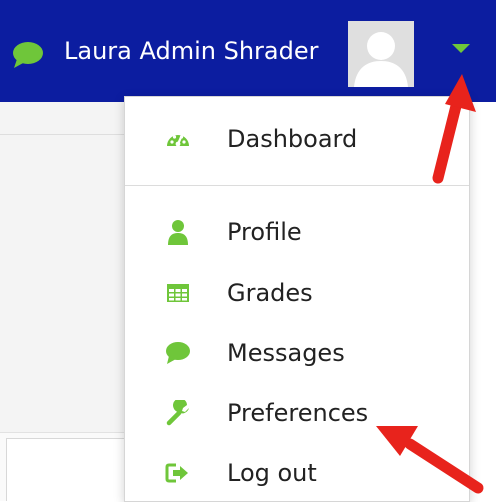 Image resolution: width=496 pixels, height=502 pixels. Describe the element at coordinates (191, 51) in the screenshot. I see `user-name: Laura Admin Shrader` at that location.